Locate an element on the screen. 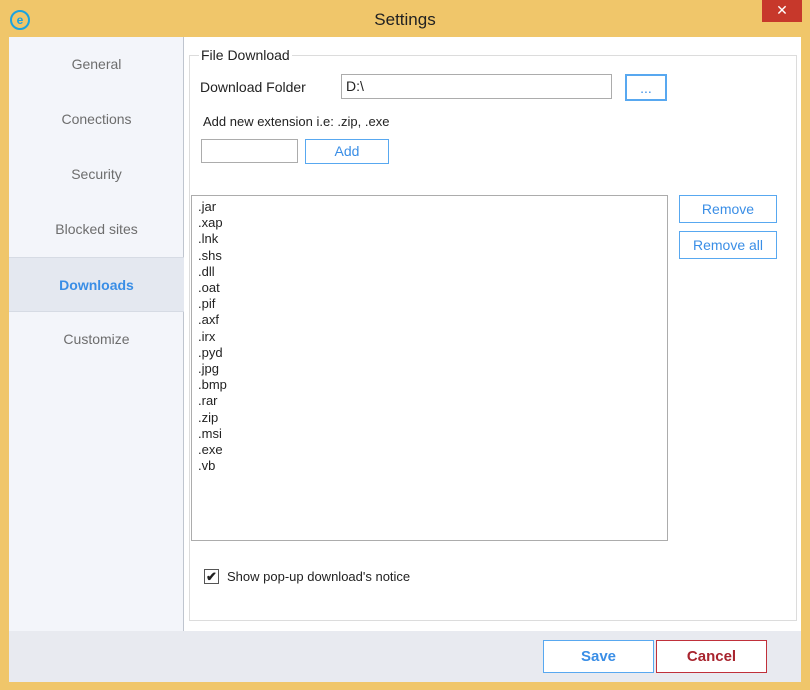 This screenshot has height=690, width=810. list-item: .rar is located at coordinates (429, 401).